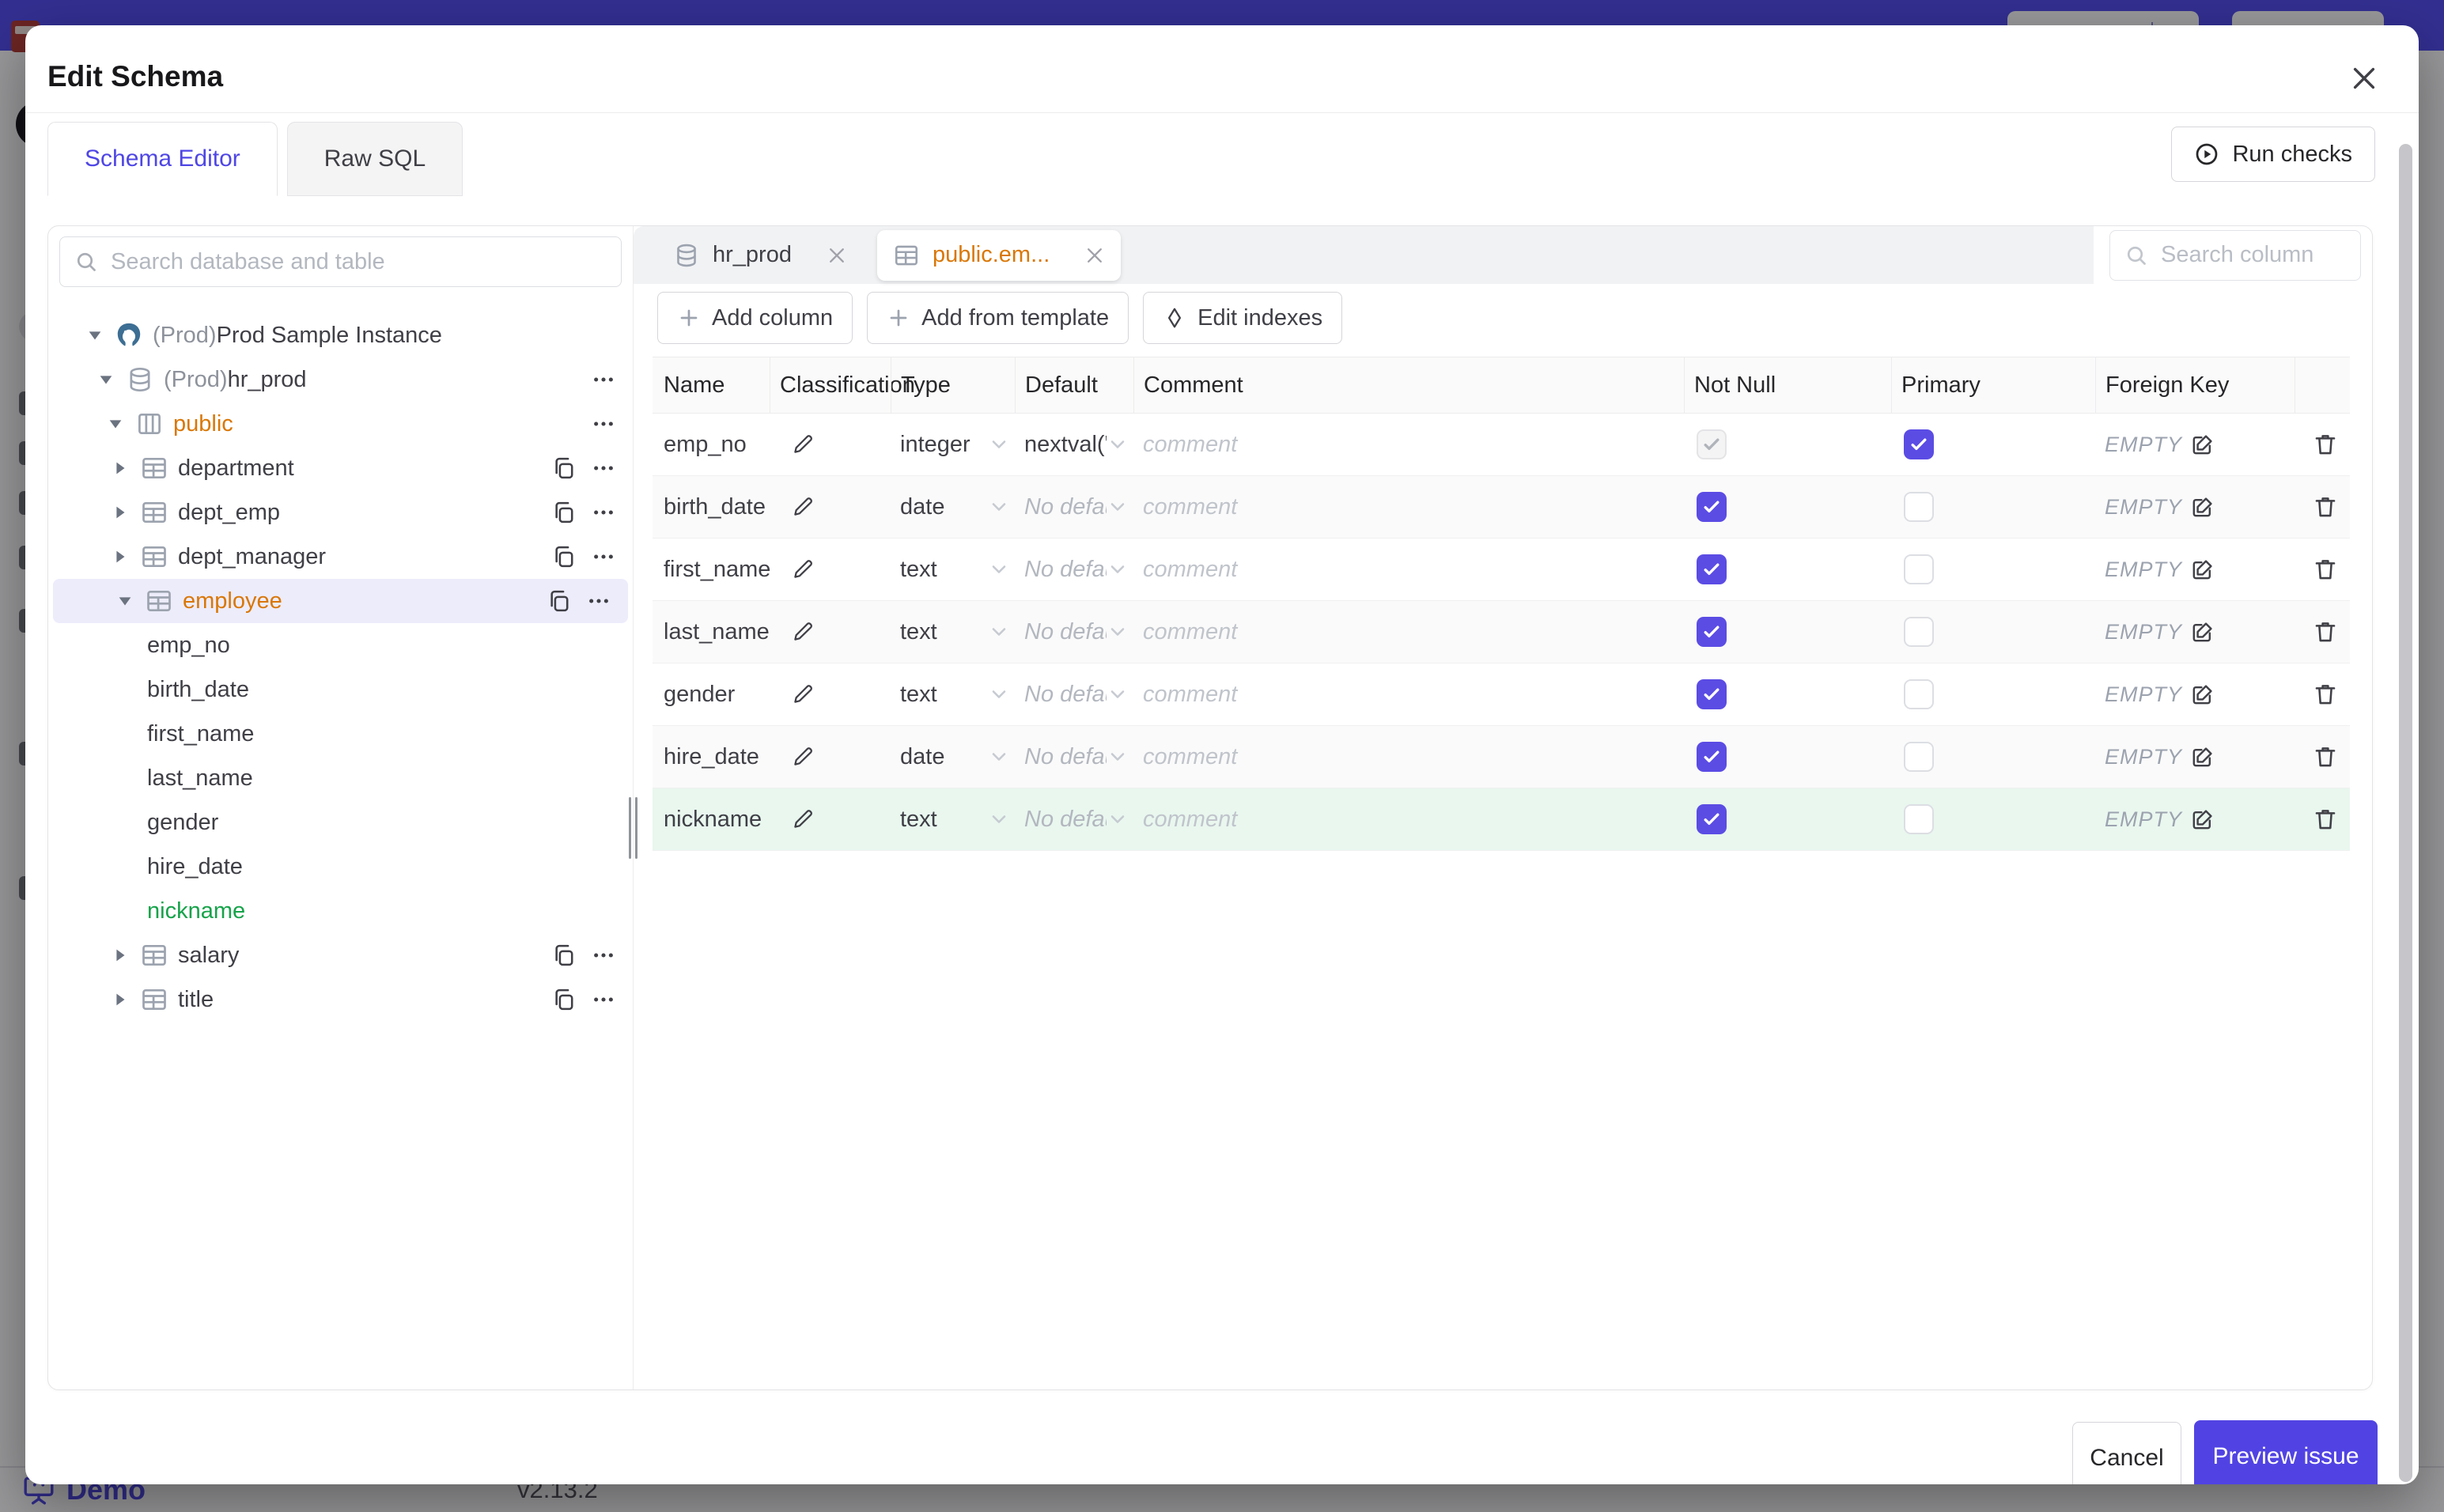  I want to click on tree-item-instance: (Prod) Prod Sample Instance, so click(340, 335).